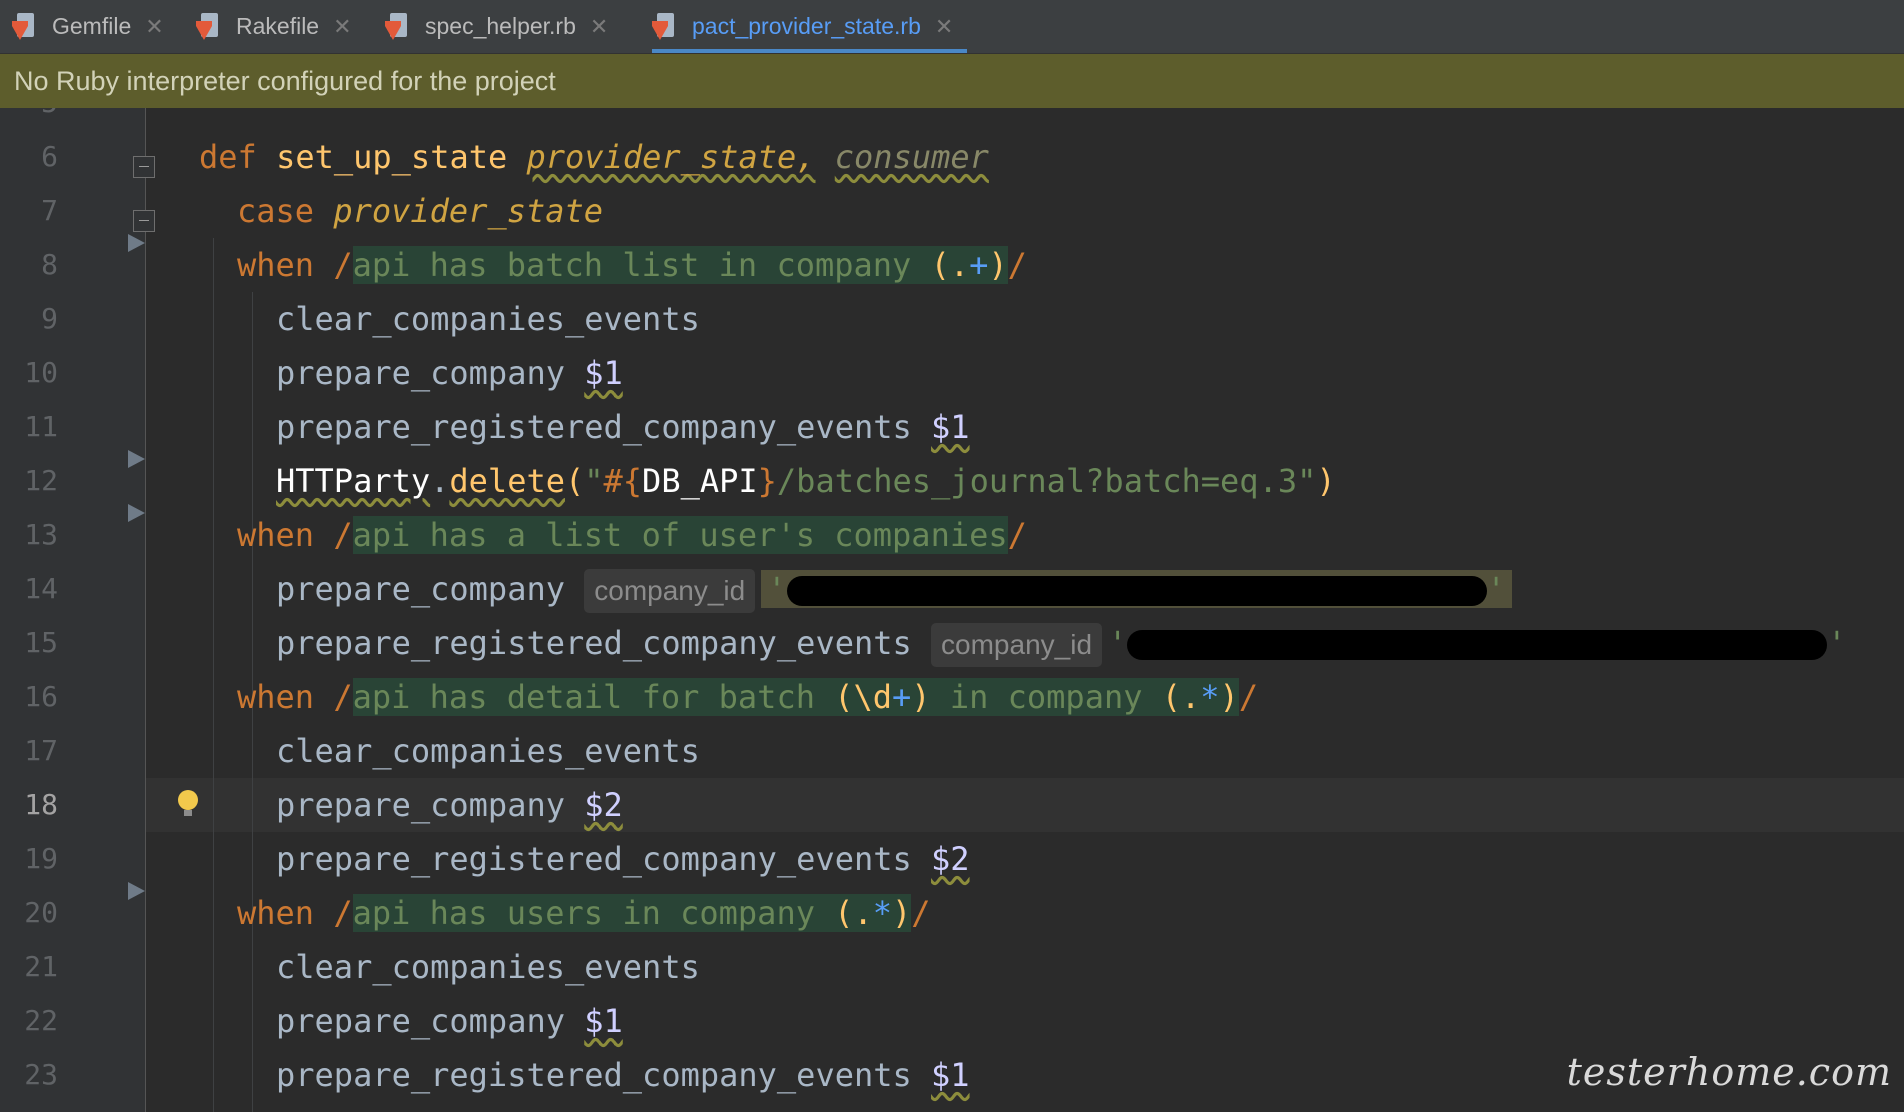 The height and width of the screenshot is (1112, 1904). Describe the element at coordinates (623, 1075) in the screenshot. I see `code-line-23: prepare_registered_company_events $1` at that location.